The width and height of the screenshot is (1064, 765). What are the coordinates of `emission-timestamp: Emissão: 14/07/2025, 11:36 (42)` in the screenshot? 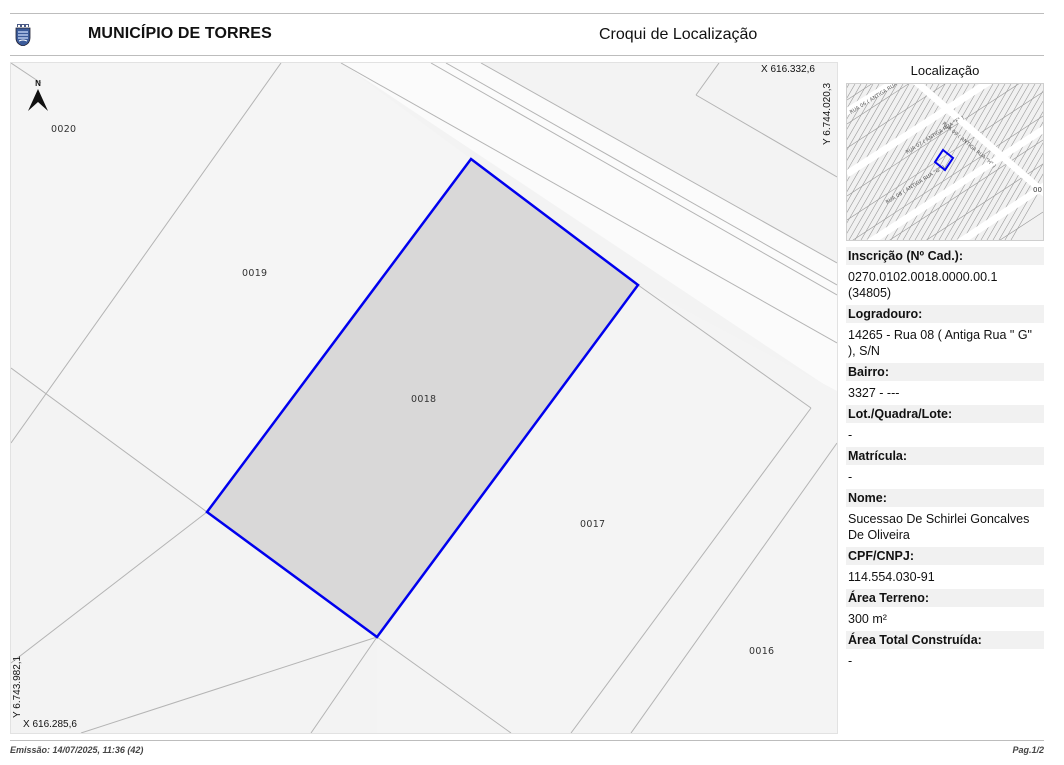 It's located at (77, 750).